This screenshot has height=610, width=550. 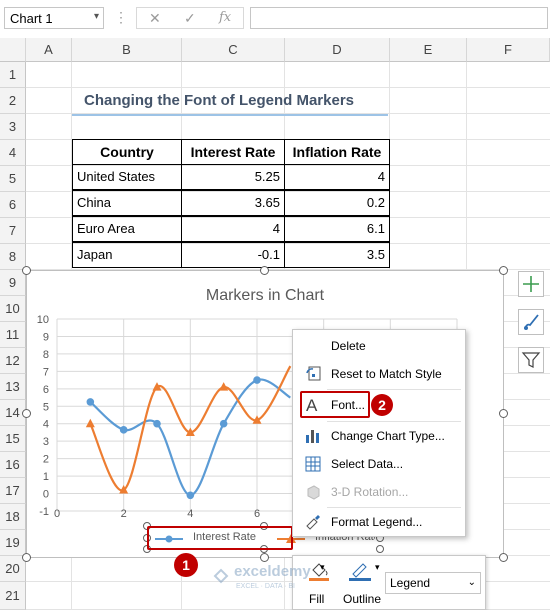 I want to click on confirm-icon: ✓, so click(x=190, y=18).